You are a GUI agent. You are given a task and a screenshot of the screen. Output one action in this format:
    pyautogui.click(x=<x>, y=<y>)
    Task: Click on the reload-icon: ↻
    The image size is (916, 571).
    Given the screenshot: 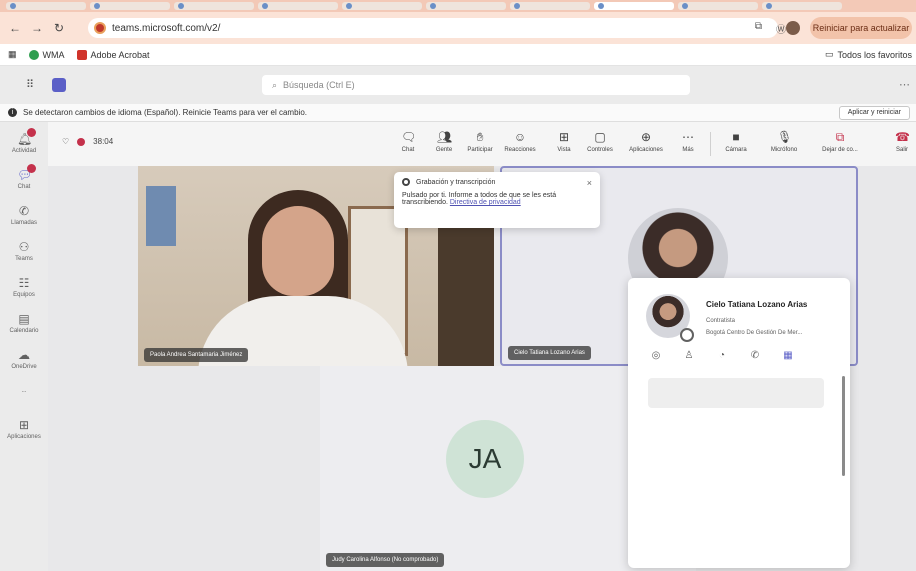 What is the action you would take?
    pyautogui.click(x=59, y=28)
    